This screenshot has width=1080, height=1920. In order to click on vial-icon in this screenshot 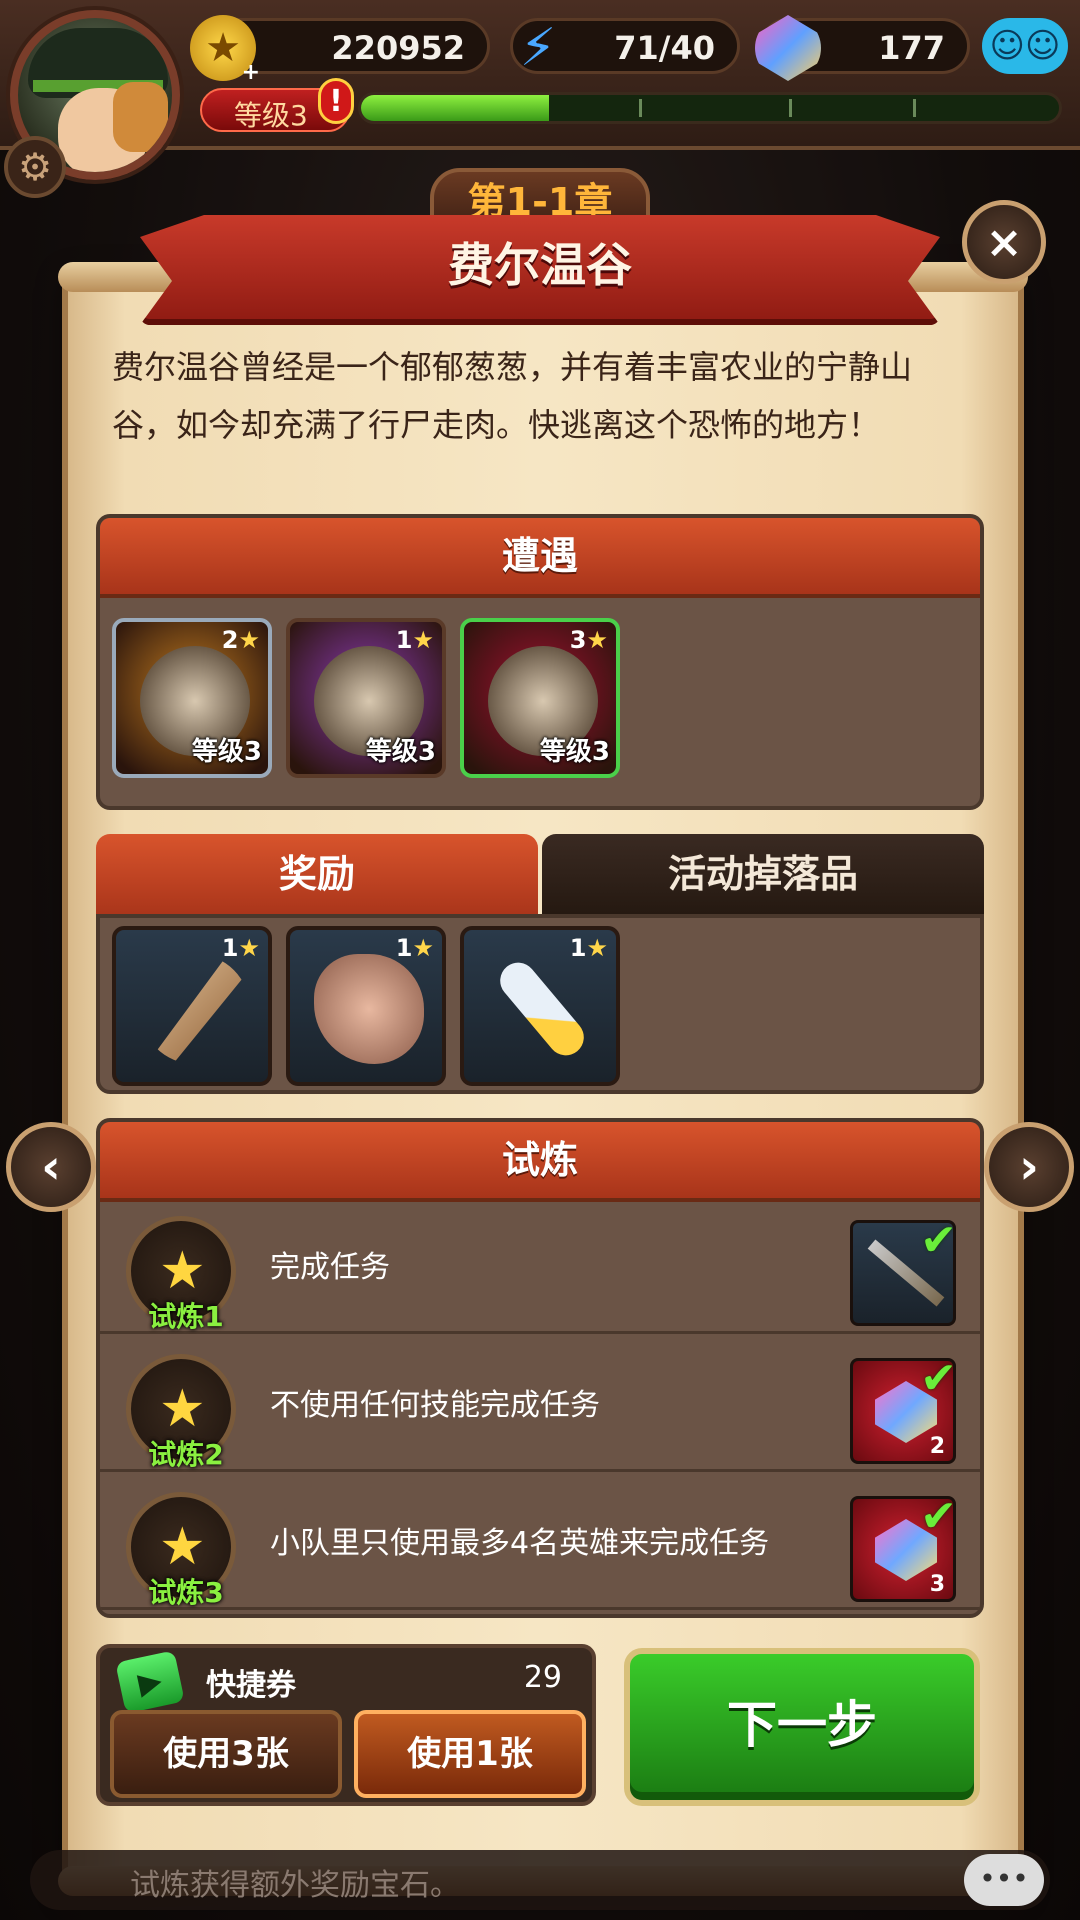, I will do `click(542, 1009)`.